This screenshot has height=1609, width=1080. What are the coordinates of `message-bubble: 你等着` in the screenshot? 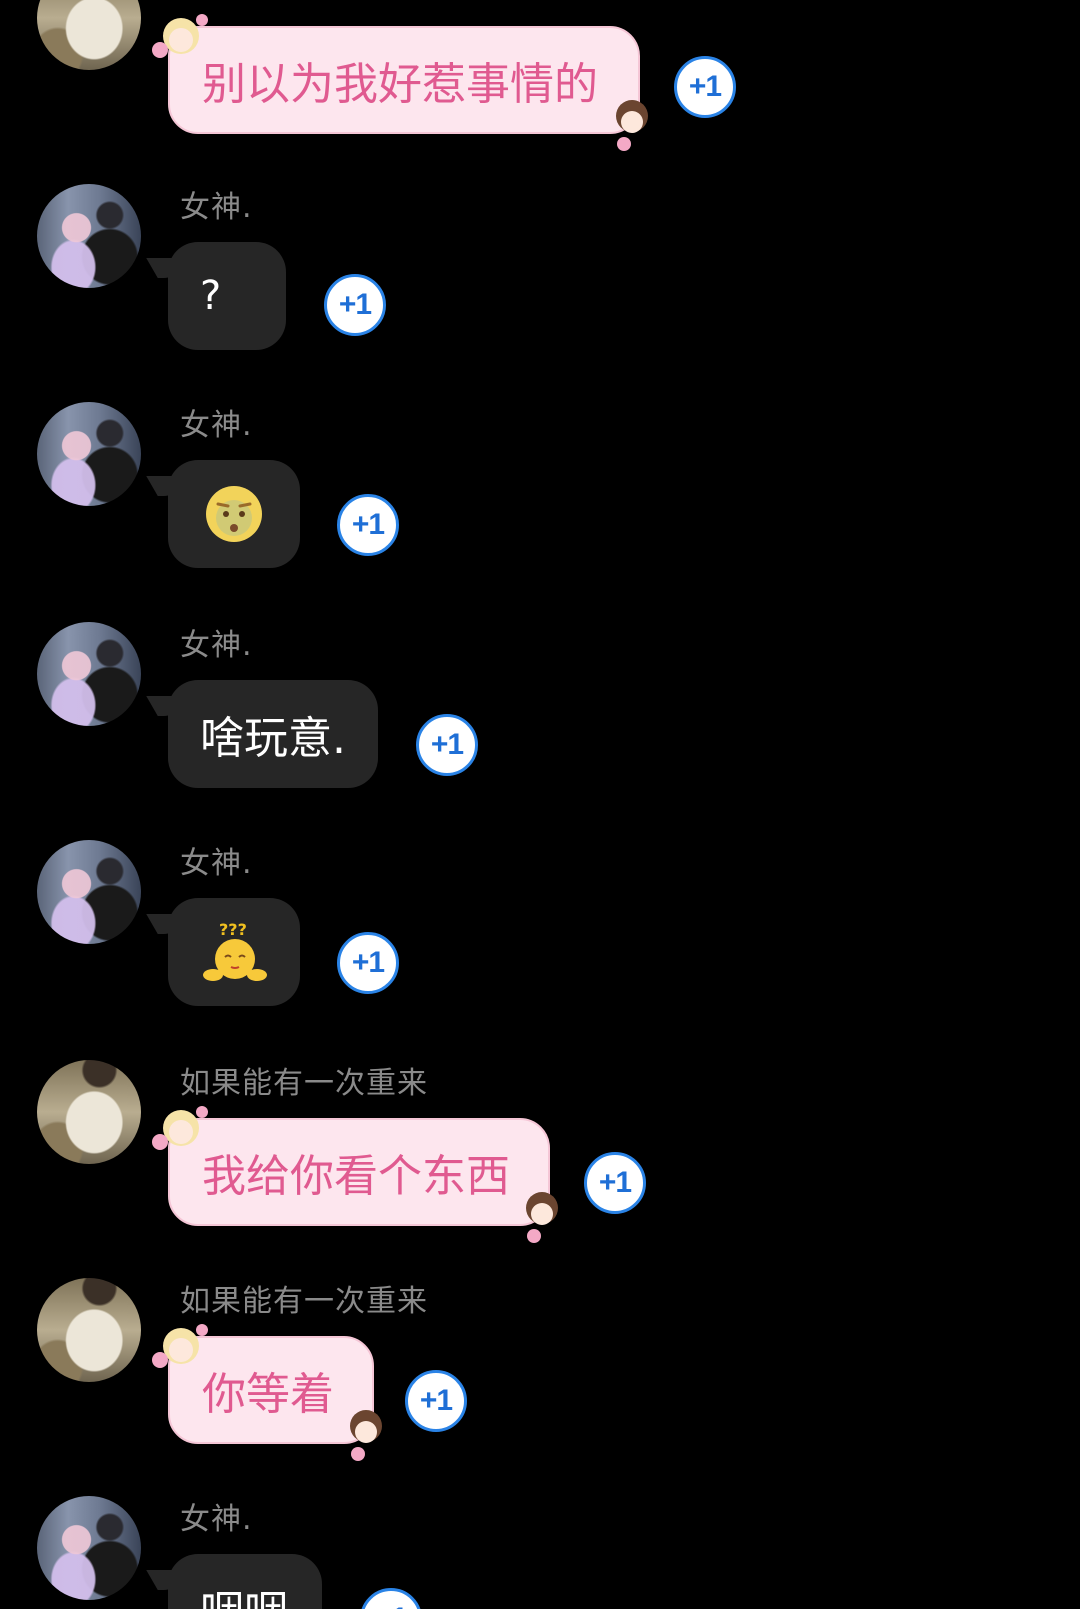 It's located at (267, 1392).